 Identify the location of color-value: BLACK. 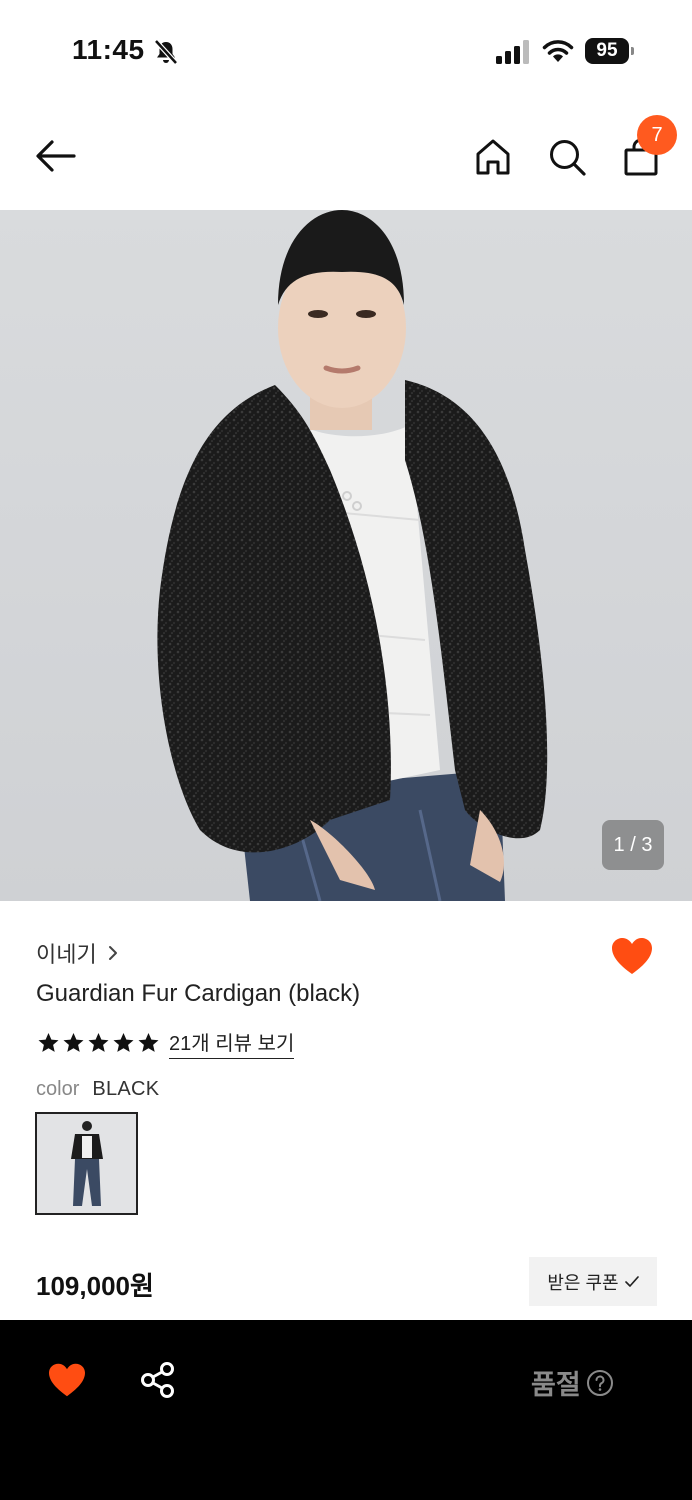
(126, 1089).